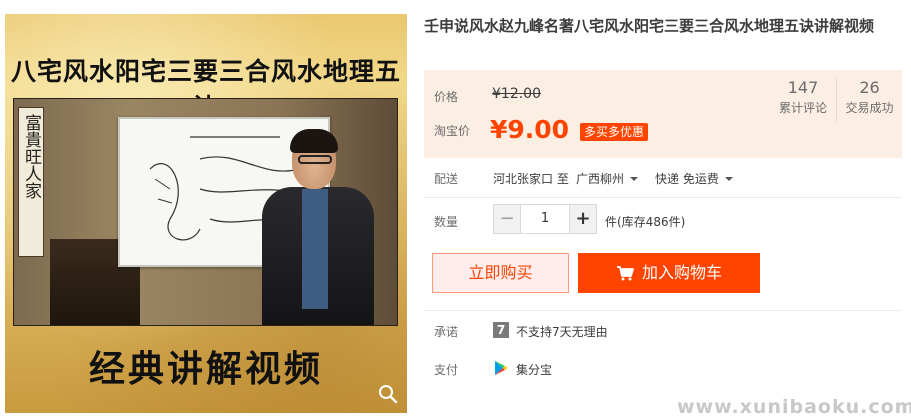 This screenshot has height=417, width=911. What do you see at coordinates (663, 332) in the screenshot?
I see `promise-row: 承诺 7 不支持7天无理由` at bounding box center [663, 332].